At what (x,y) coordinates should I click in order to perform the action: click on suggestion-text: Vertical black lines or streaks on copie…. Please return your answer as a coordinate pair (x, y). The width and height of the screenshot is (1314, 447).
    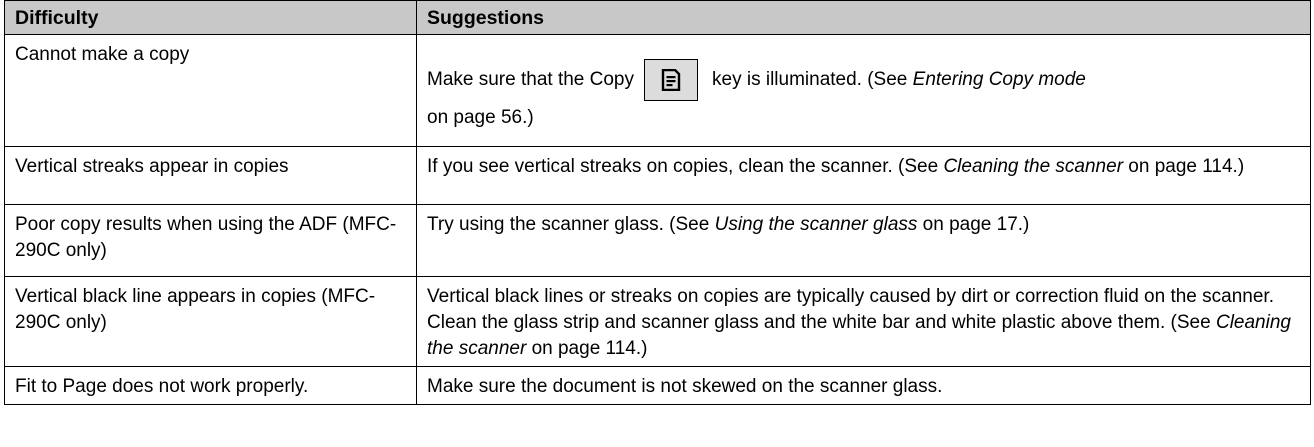
    Looking at the image, I should click on (850, 309).